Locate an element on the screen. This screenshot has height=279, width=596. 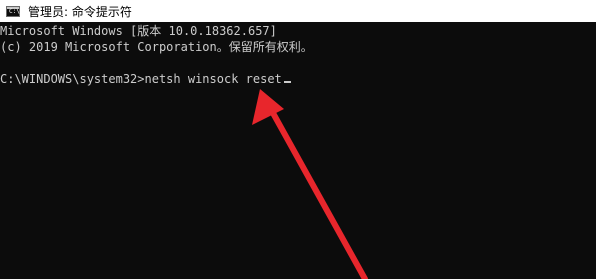
window-title: 管理员: 命令提示符 is located at coordinates (80, 11).